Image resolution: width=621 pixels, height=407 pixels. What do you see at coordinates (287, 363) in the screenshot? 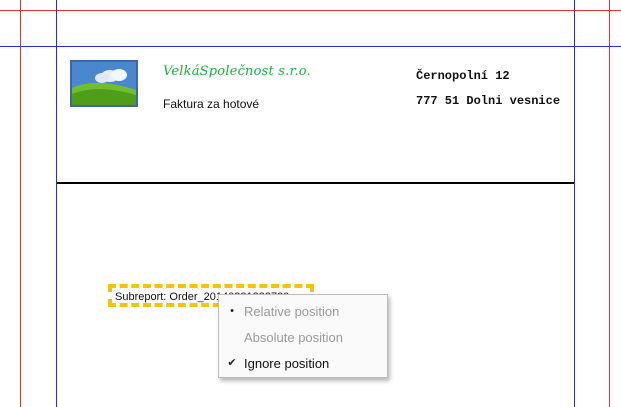
I see `menu-item-label: Ignore position` at bounding box center [287, 363].